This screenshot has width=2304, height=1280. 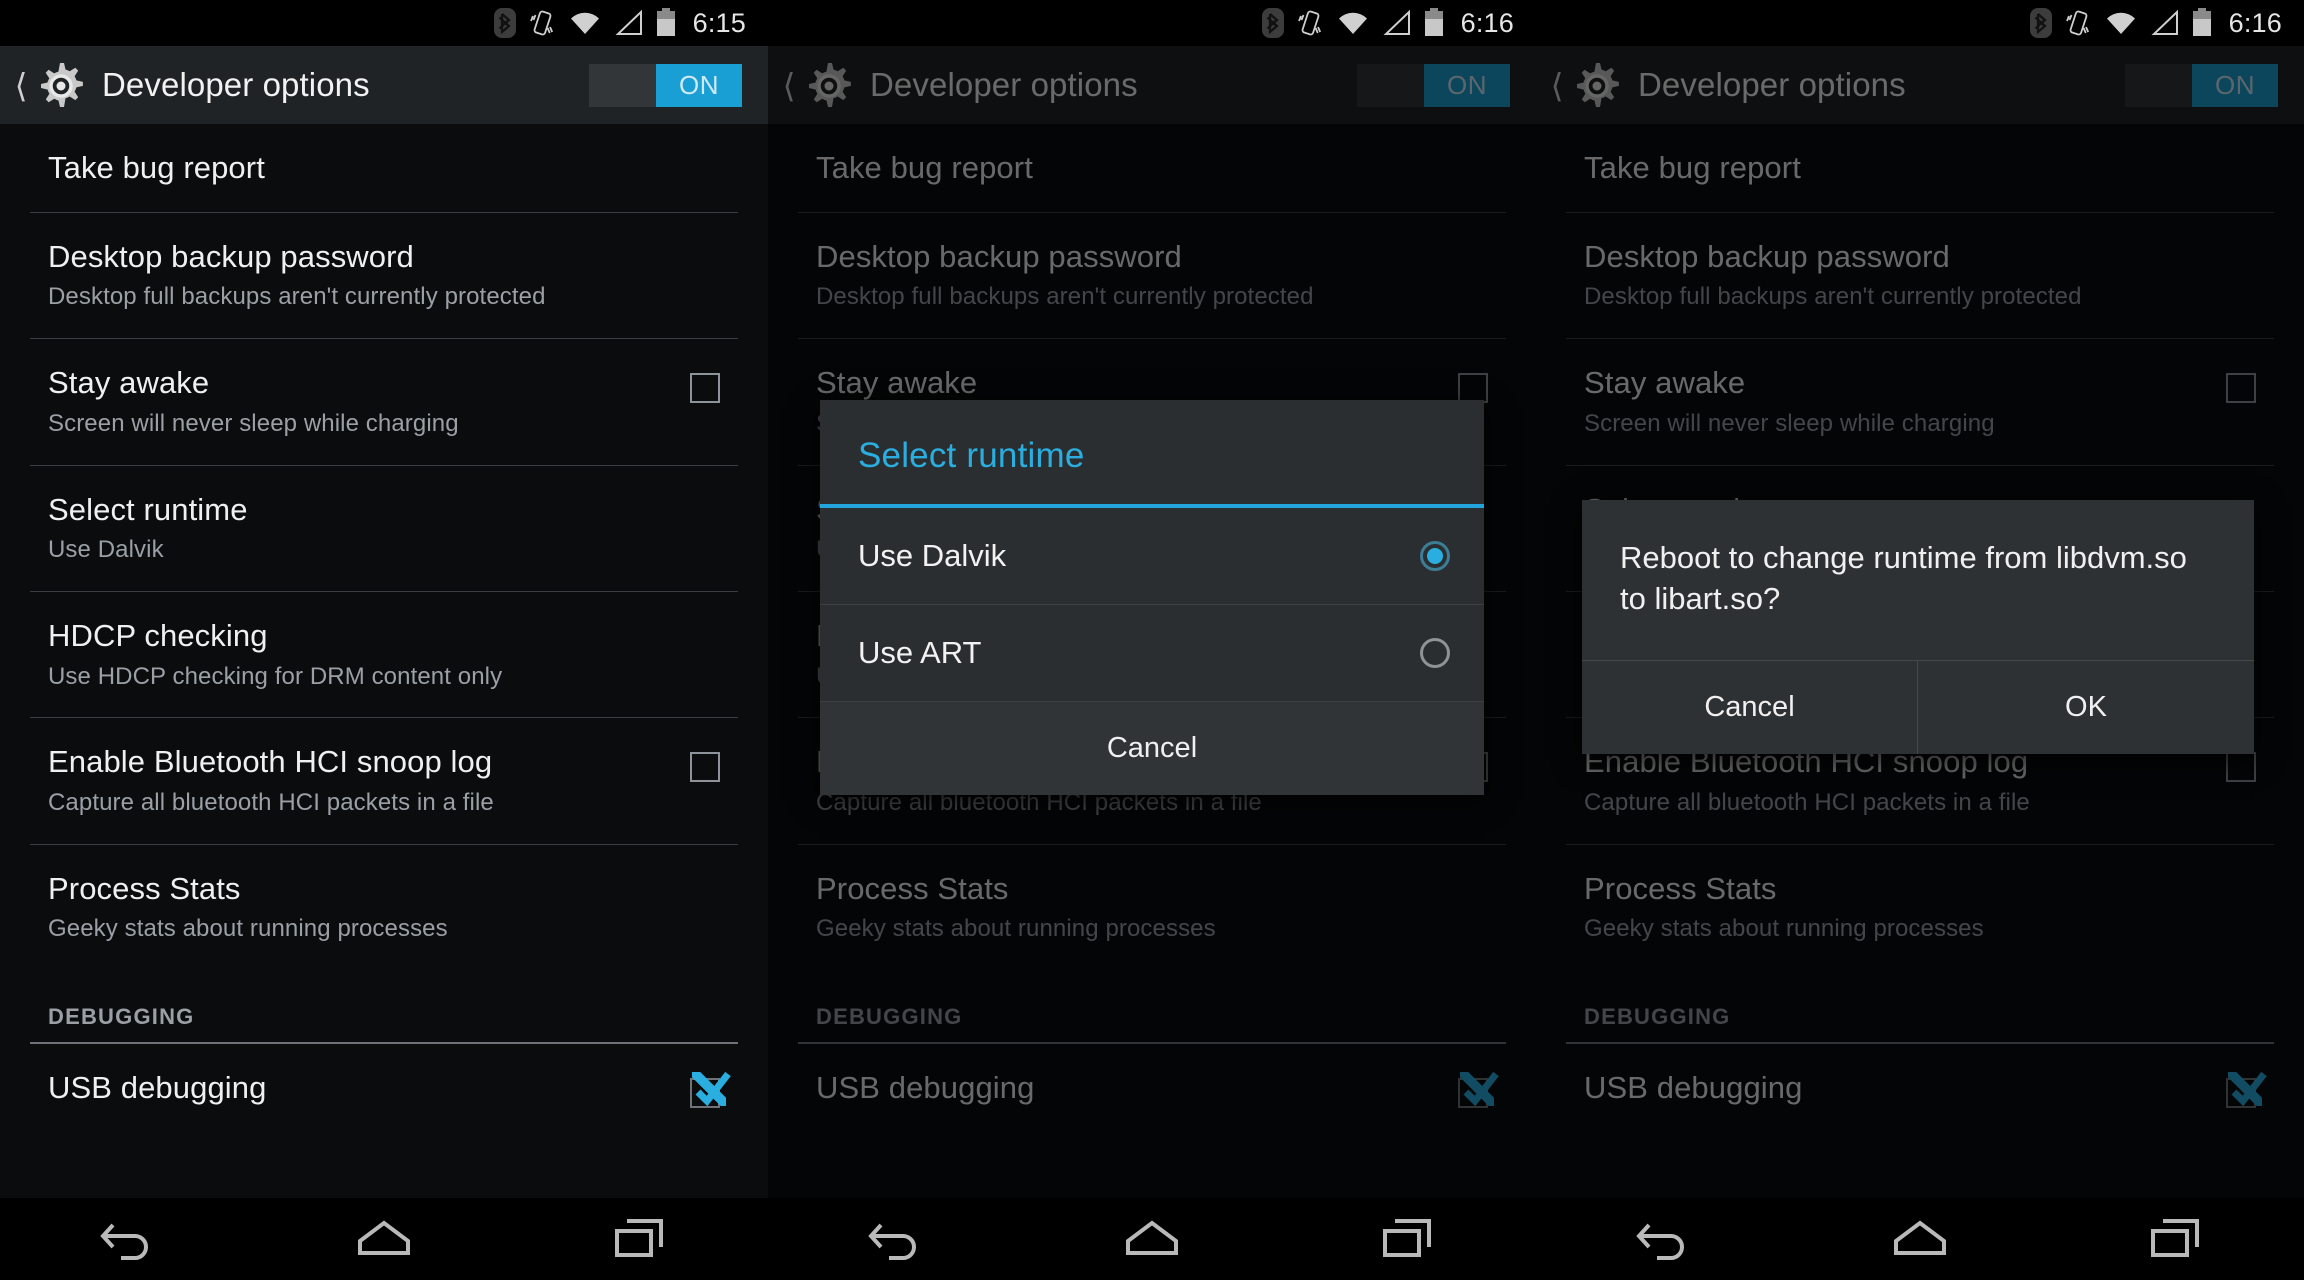 I want to click on option-label: Use Dalvik, so click(x=932, y=555).